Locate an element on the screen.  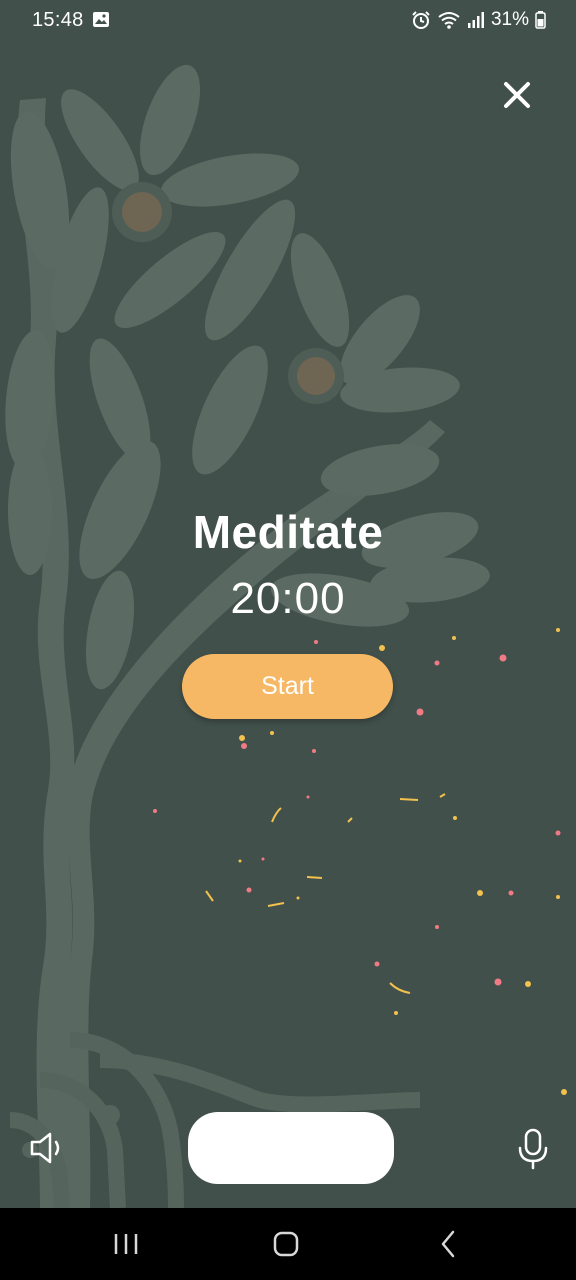
start-button: Start is located at coordinates (287, 686).